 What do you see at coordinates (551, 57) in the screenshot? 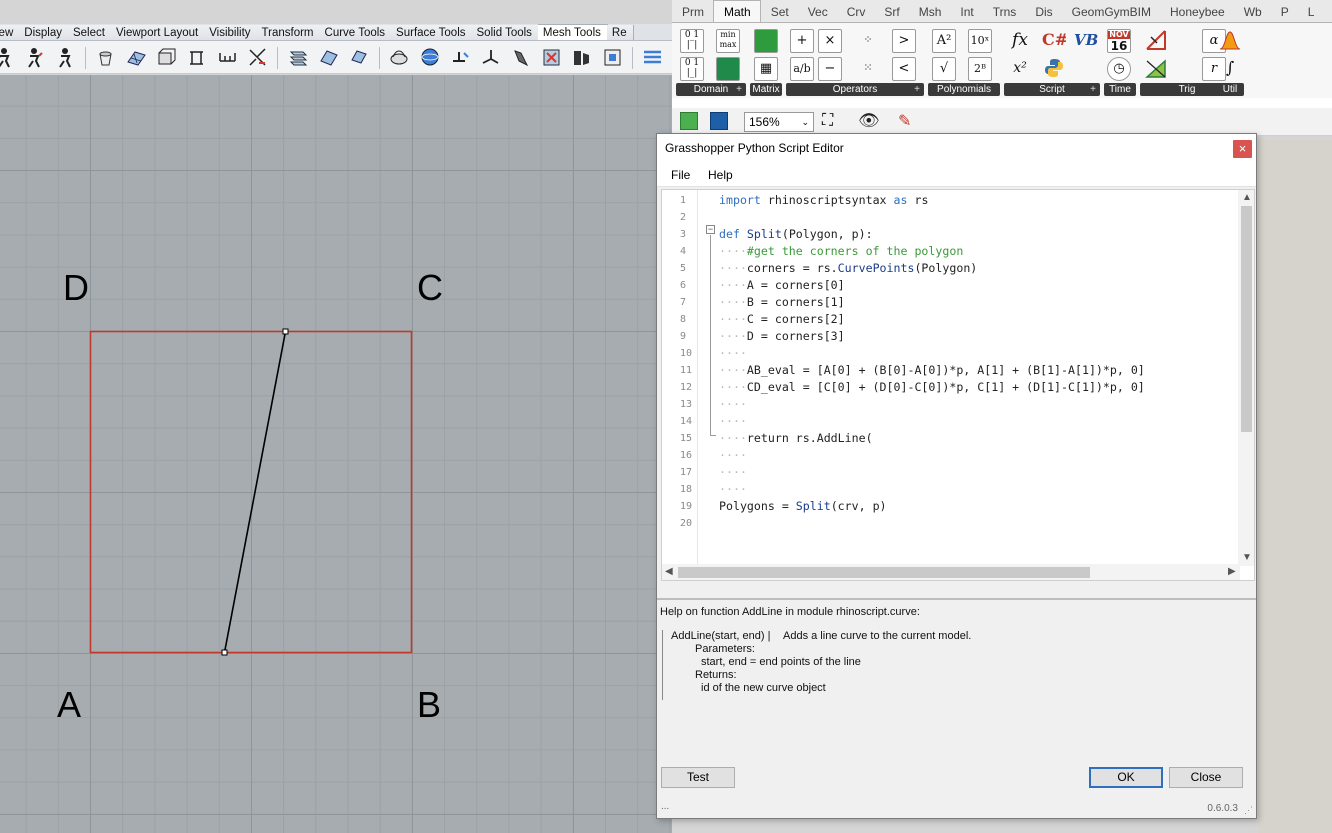
I see `mesh-boolean-icon` at bounding box center [551, 57].